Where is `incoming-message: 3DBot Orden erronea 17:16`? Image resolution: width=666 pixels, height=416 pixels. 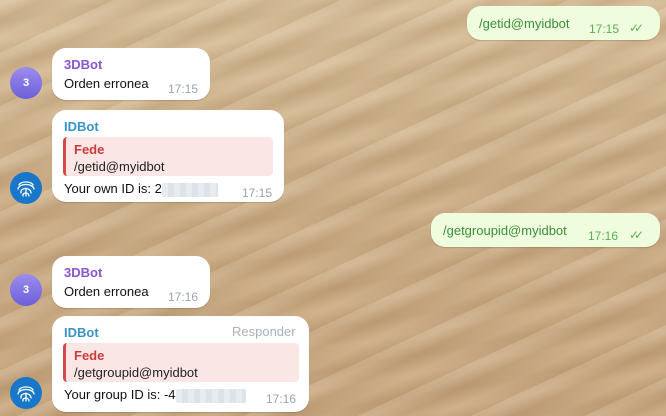
incoming-message: 3DBot Orden erronea 17:16 is located at coordinates (131, 282).